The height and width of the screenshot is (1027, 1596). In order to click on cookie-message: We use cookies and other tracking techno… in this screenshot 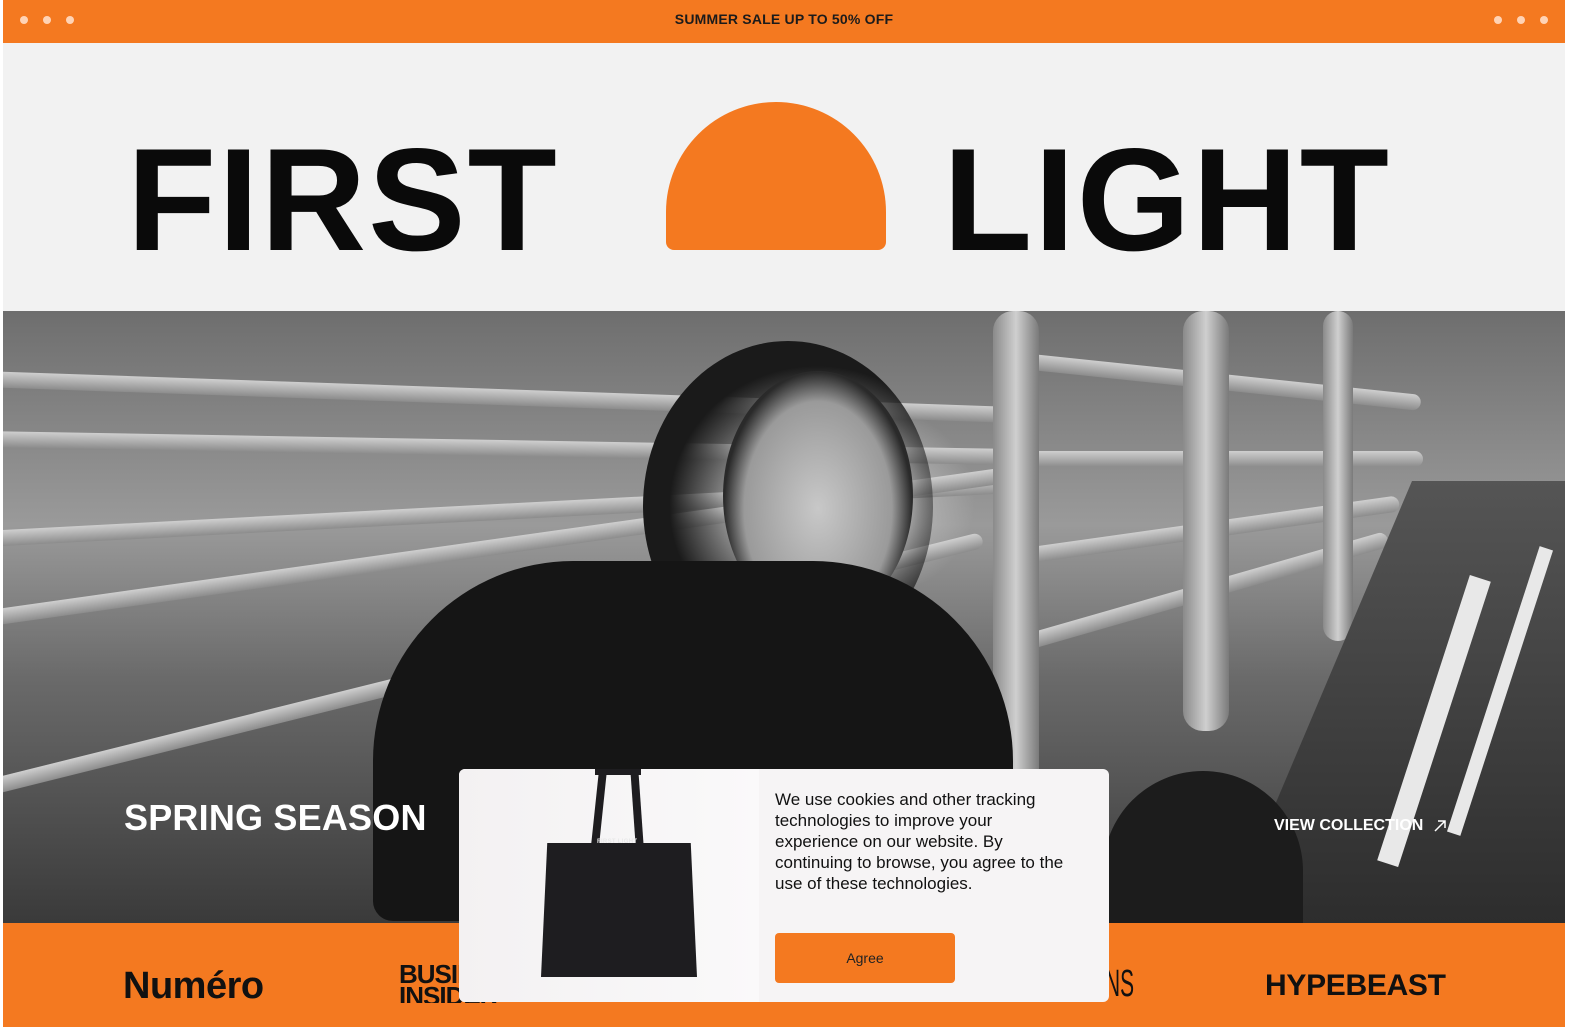, I will do `click(919, 841)`.